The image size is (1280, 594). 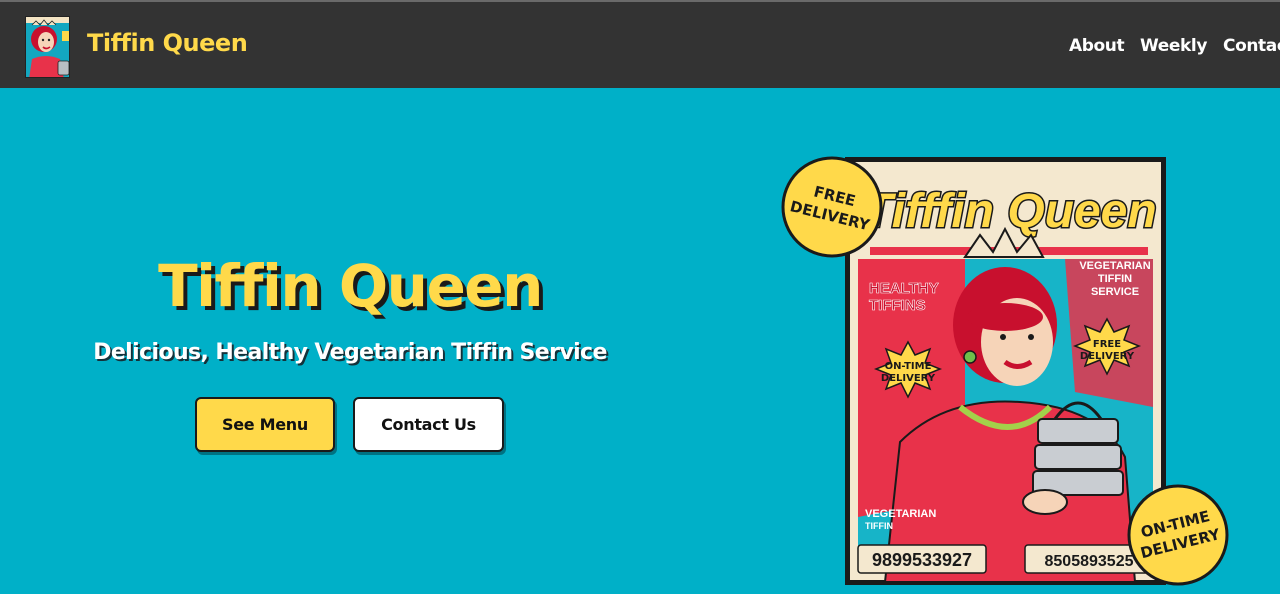 What do you see at coordinates (1178, 535) in the screenshot?
I see `on-time-delivery-badge: ON-TIME DELIVERY` at bounding box center [1178, 535].